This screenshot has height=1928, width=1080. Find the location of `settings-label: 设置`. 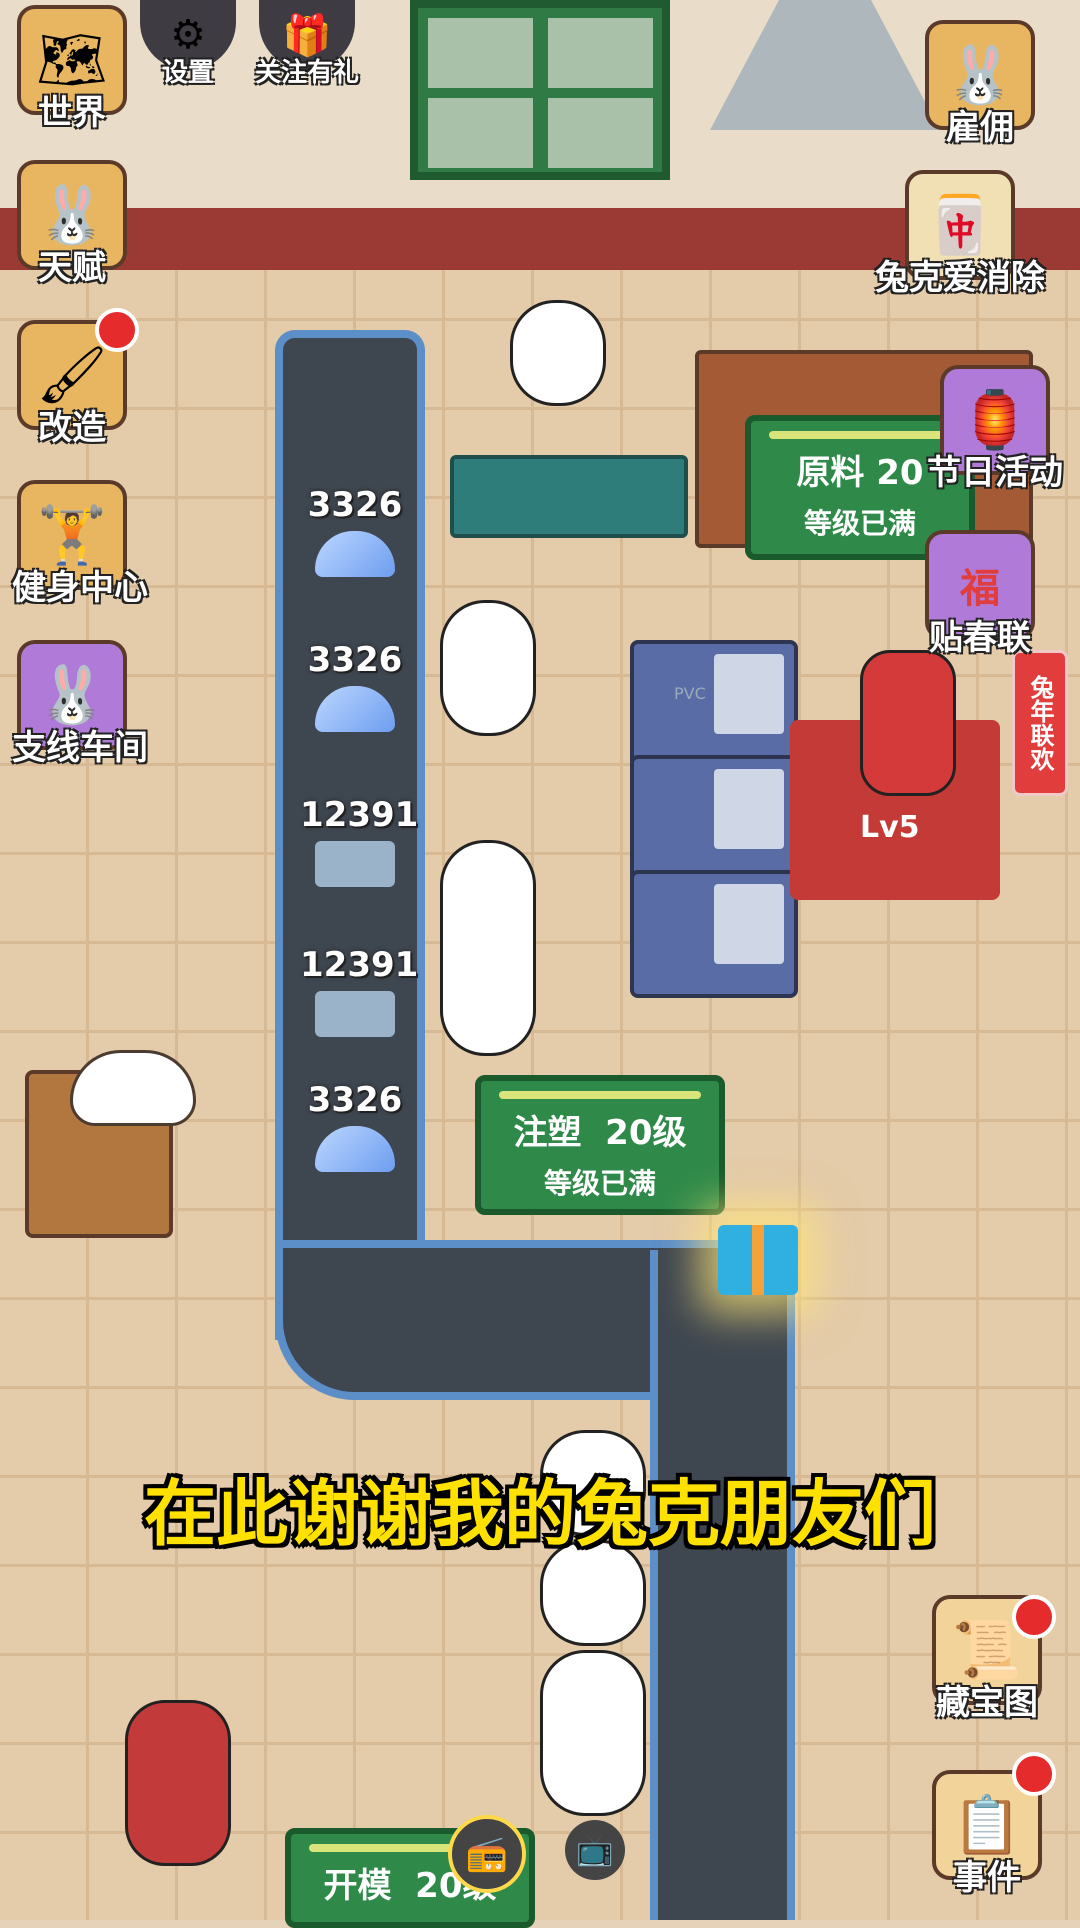

settings-label: 设置 is located at coordinates (187, 73).